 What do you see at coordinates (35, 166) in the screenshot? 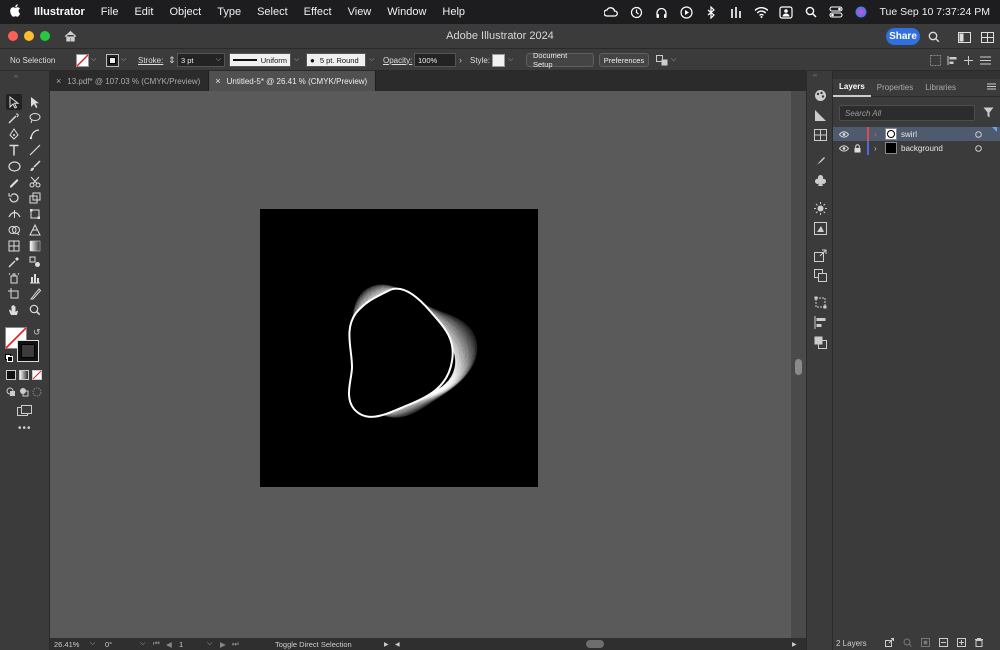
I see `paintbrush-tool-icon` at bounding box center [35, 166].